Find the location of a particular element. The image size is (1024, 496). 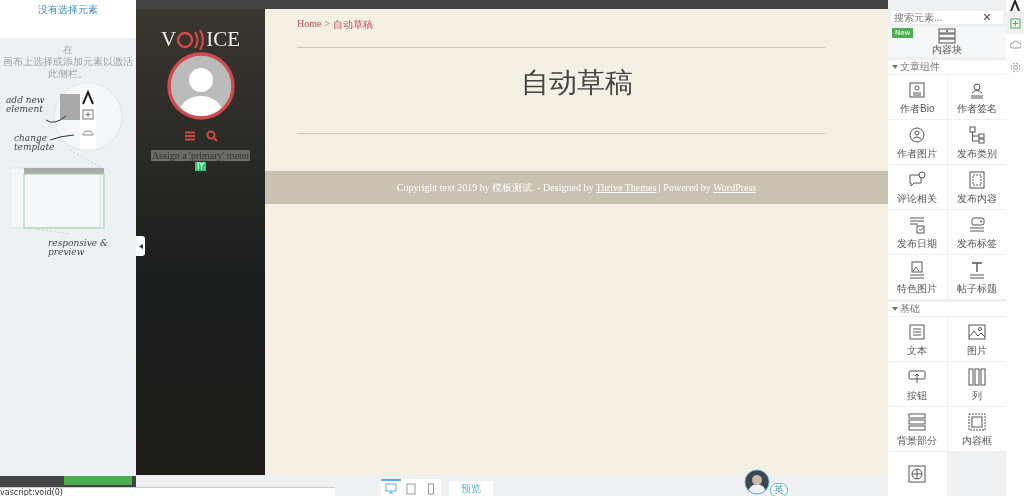

phone-icon is located at coordinates (431, 488).